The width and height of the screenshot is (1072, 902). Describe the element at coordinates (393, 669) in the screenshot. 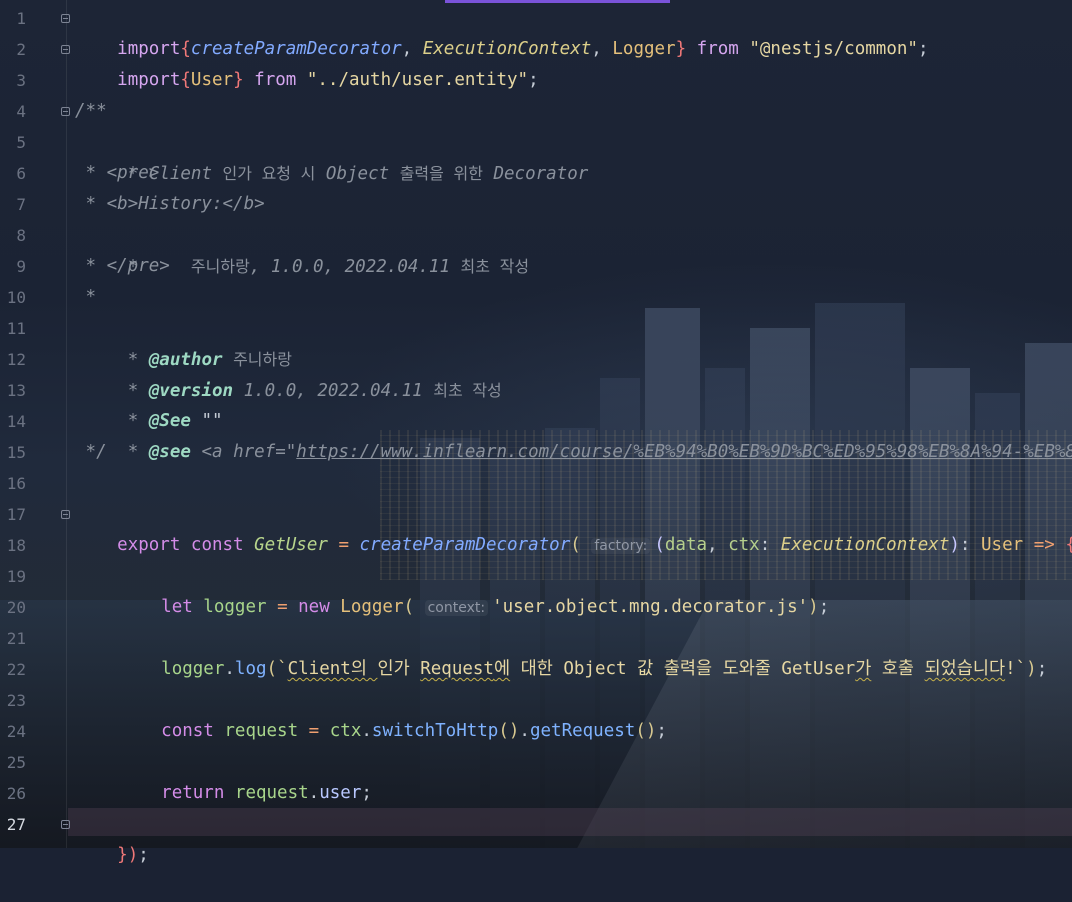

I see `template-string: 인가` at that location.